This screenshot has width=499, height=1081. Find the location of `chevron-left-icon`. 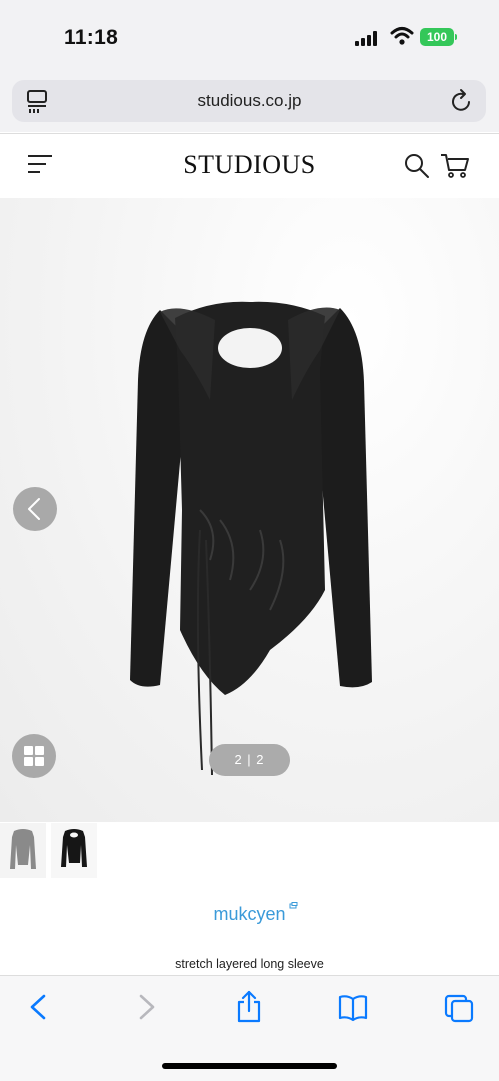

chevron-left-icon is located at coordinates (34, 509).